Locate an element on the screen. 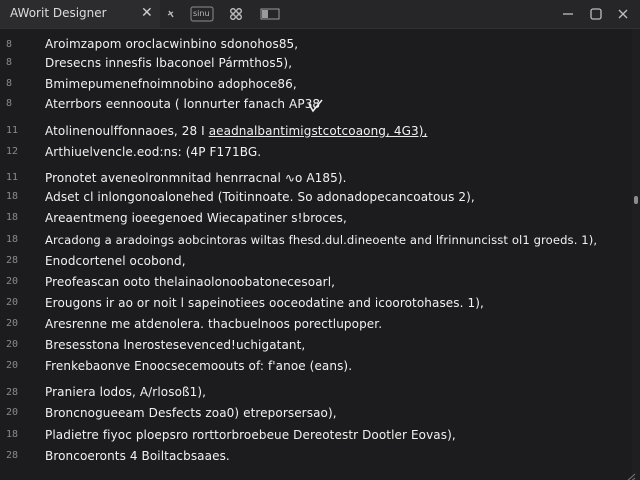  title-bar: AWorit Designer ✕ sinu is located at coordinates (320, 14).